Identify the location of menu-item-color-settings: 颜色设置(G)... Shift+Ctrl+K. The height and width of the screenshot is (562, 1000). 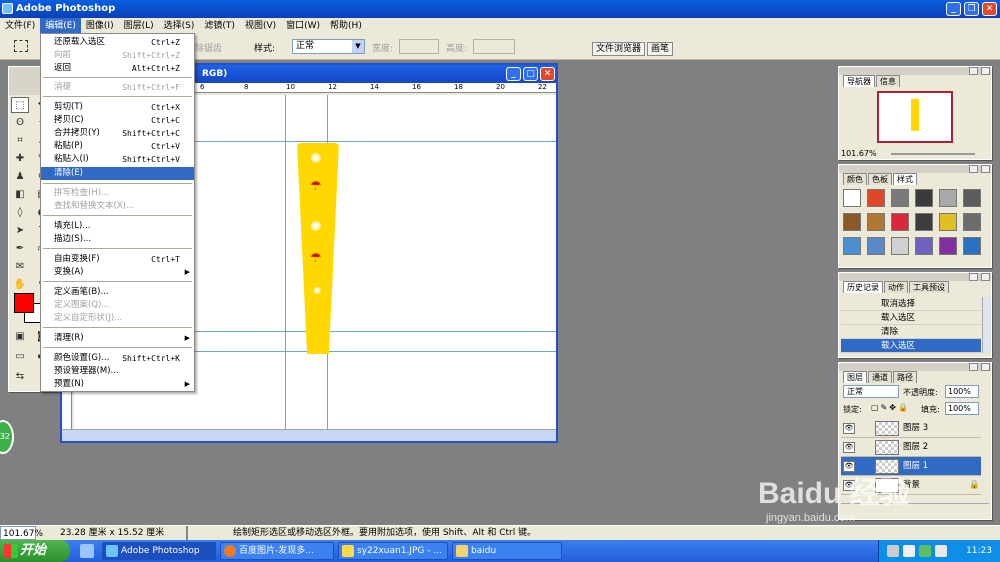
(117, 358).